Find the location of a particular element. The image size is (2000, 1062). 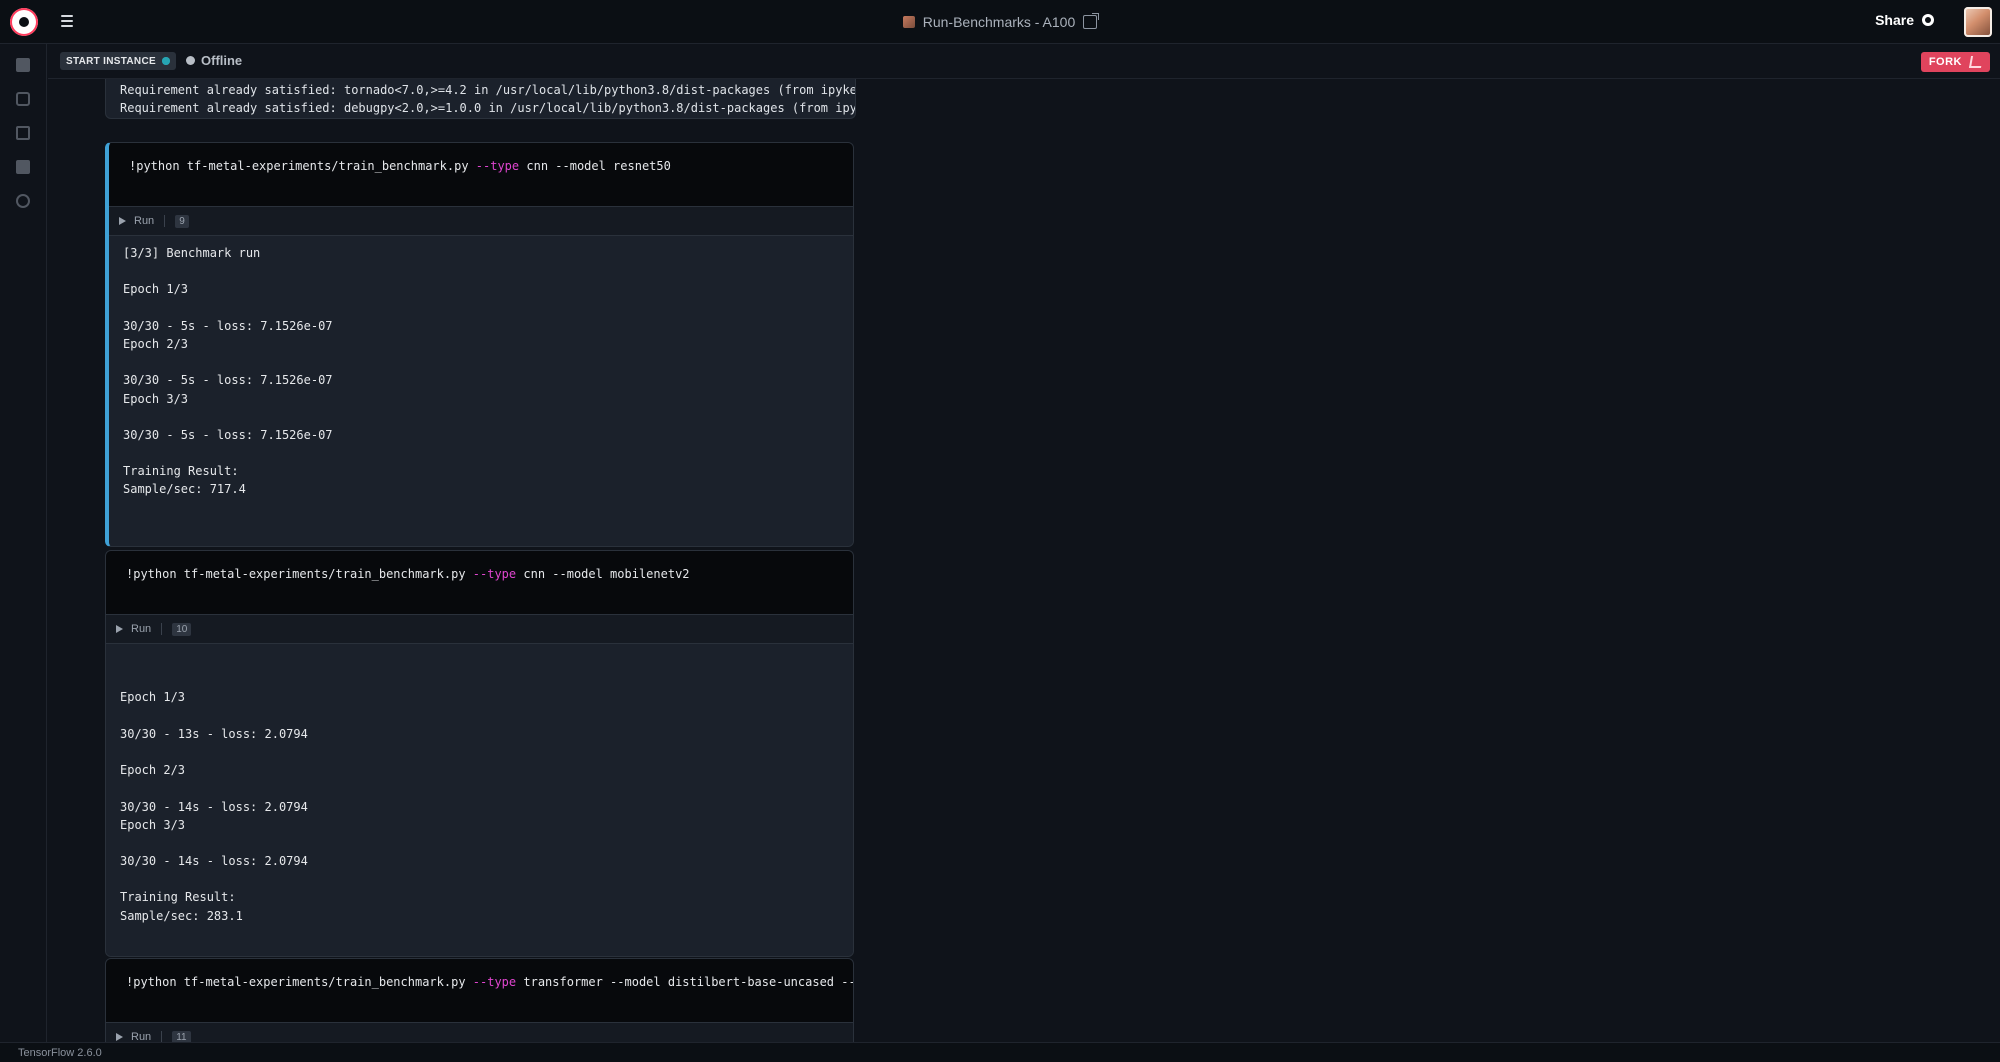

status-label: Offline is located at coordinates (222, 60).